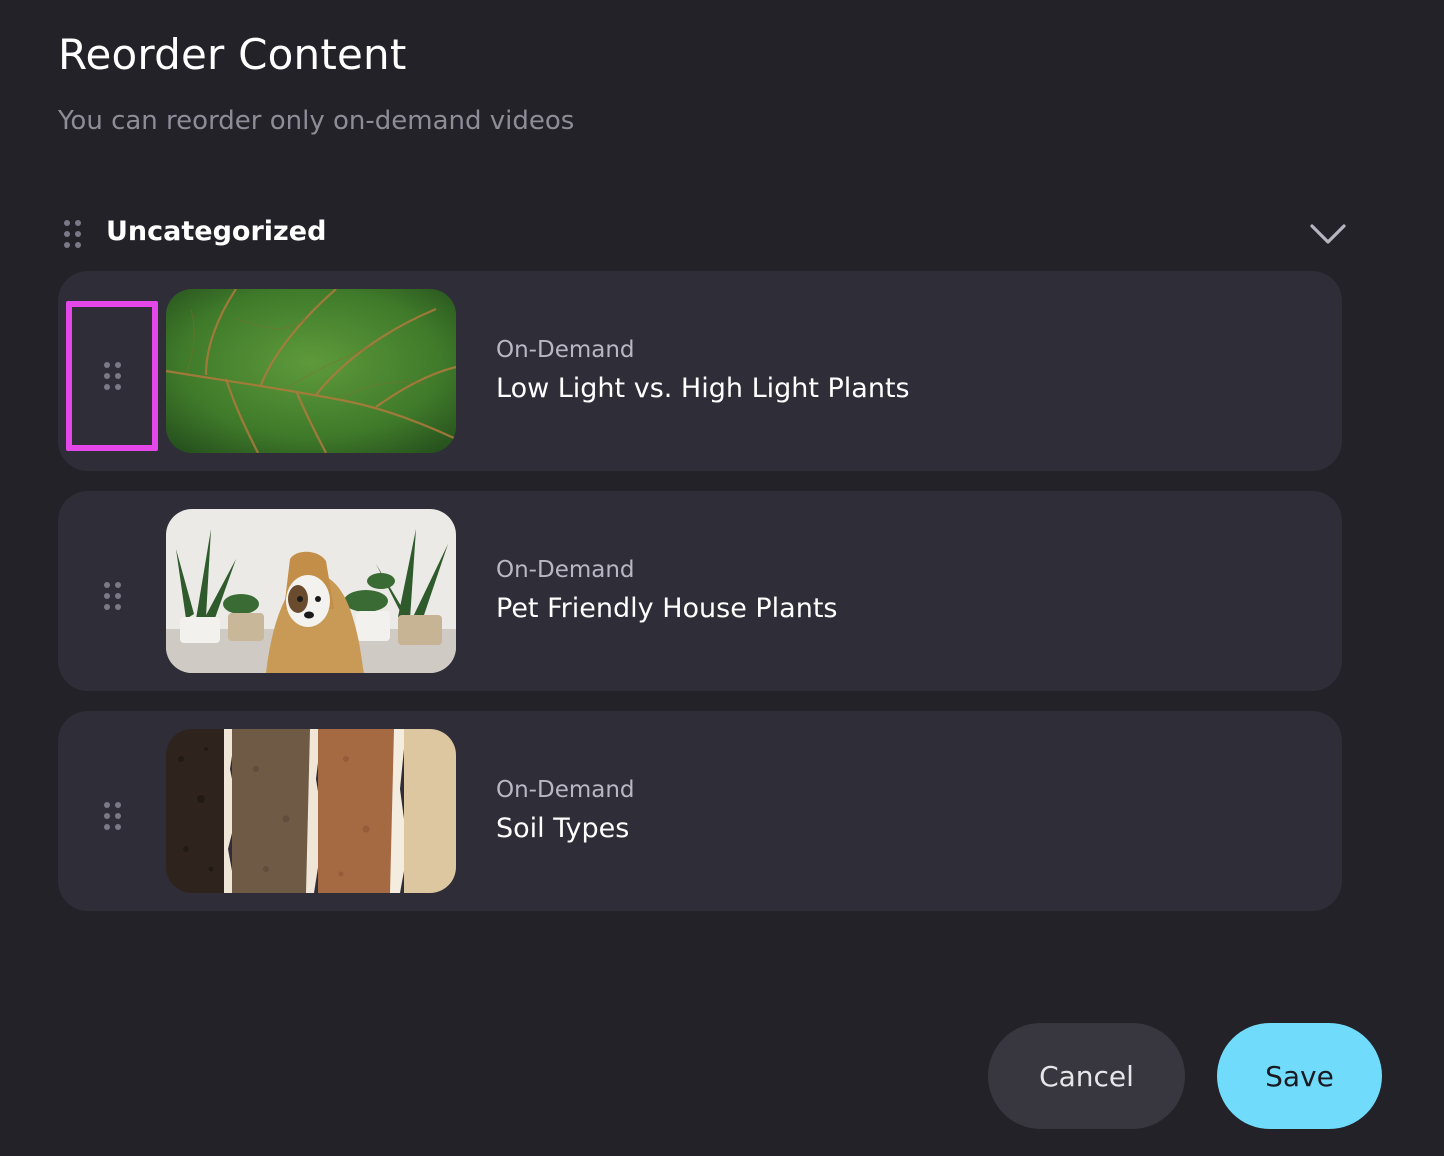 Image resolution: width=1444 pixels, height=1156 pixels. Describe the element at coordinates (703, 388) in the screenshot. I see `video-title: Low Light vs. High Light Plants` at that location.